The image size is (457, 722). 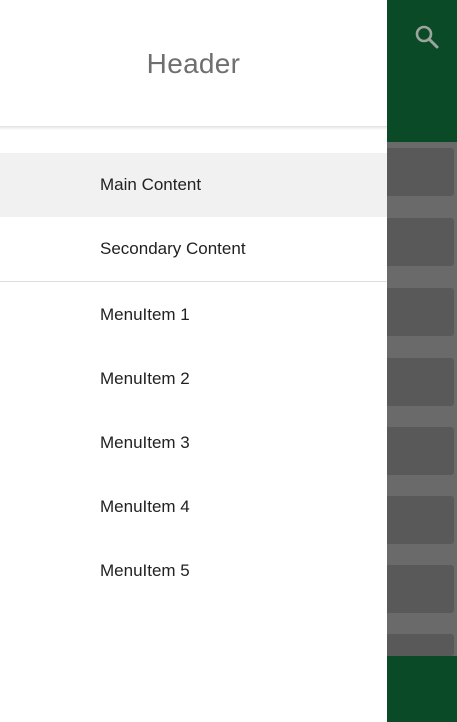 I want to click on search-button, so click(x=427, y=37).